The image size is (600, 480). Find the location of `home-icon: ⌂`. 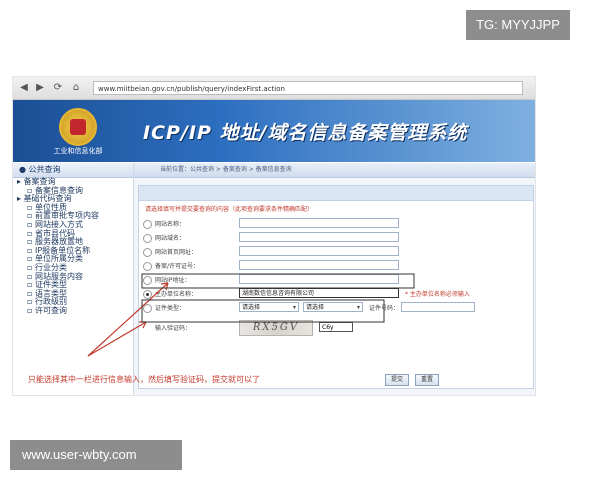

home-icon: ⌂ is located at coordinates (76, 88).